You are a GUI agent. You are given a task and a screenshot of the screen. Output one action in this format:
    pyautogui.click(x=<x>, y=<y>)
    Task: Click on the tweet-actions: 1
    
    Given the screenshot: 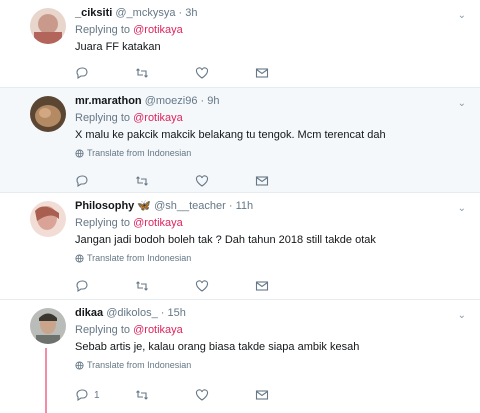 What is the action you would take?
    pyautogui.click(x=195, y=395)
    